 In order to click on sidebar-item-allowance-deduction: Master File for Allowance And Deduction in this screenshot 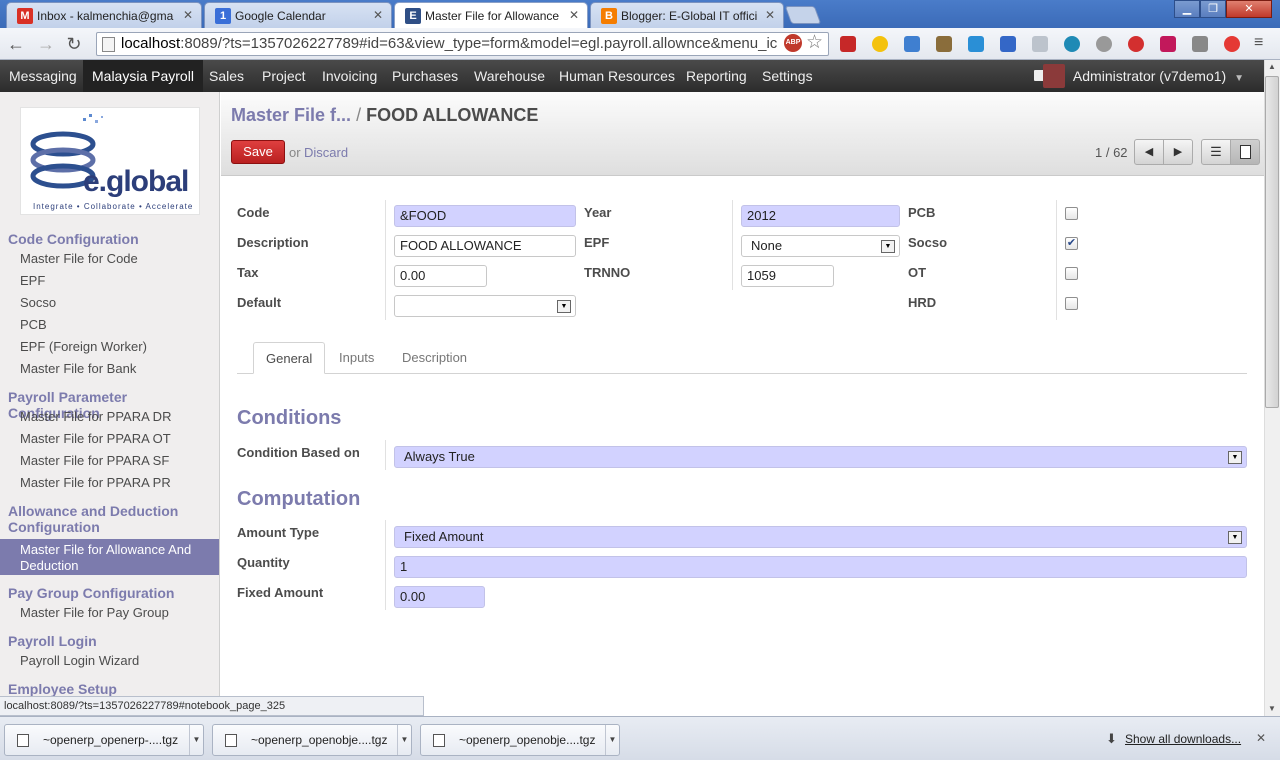, I will do `click(109, 557)`.